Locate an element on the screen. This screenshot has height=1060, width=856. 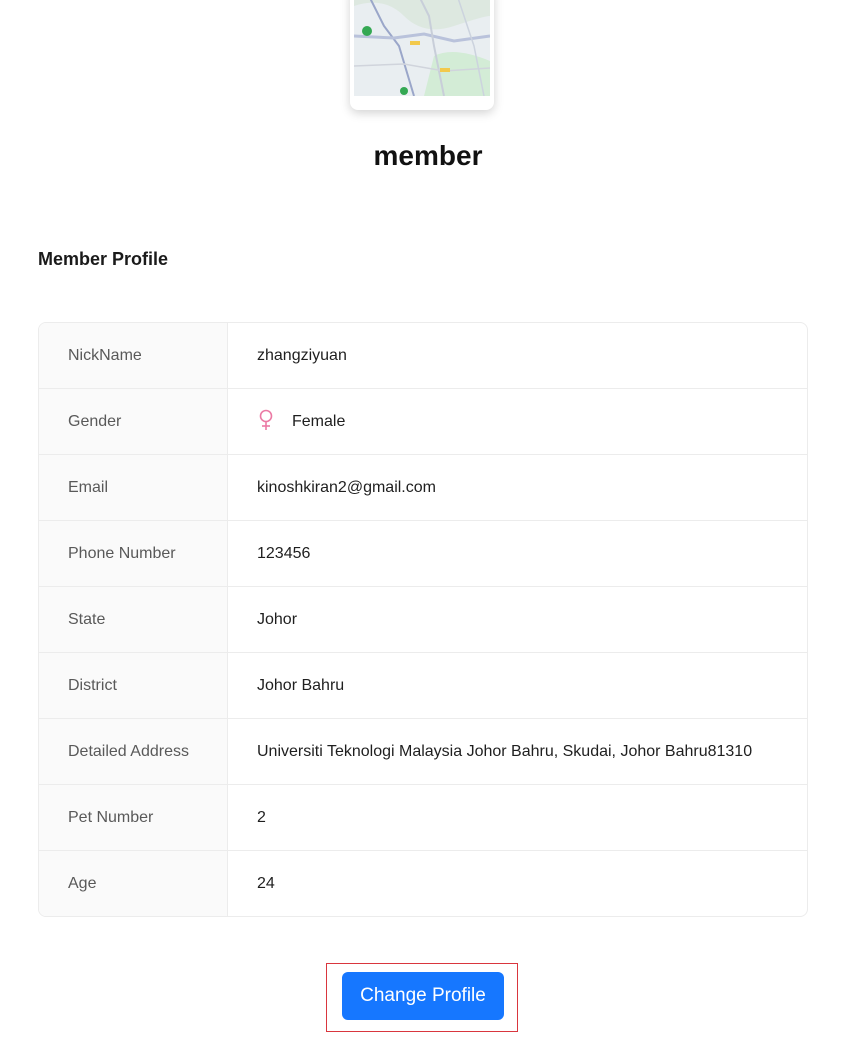
row-label: Gender is located at coordinates (133, 421).